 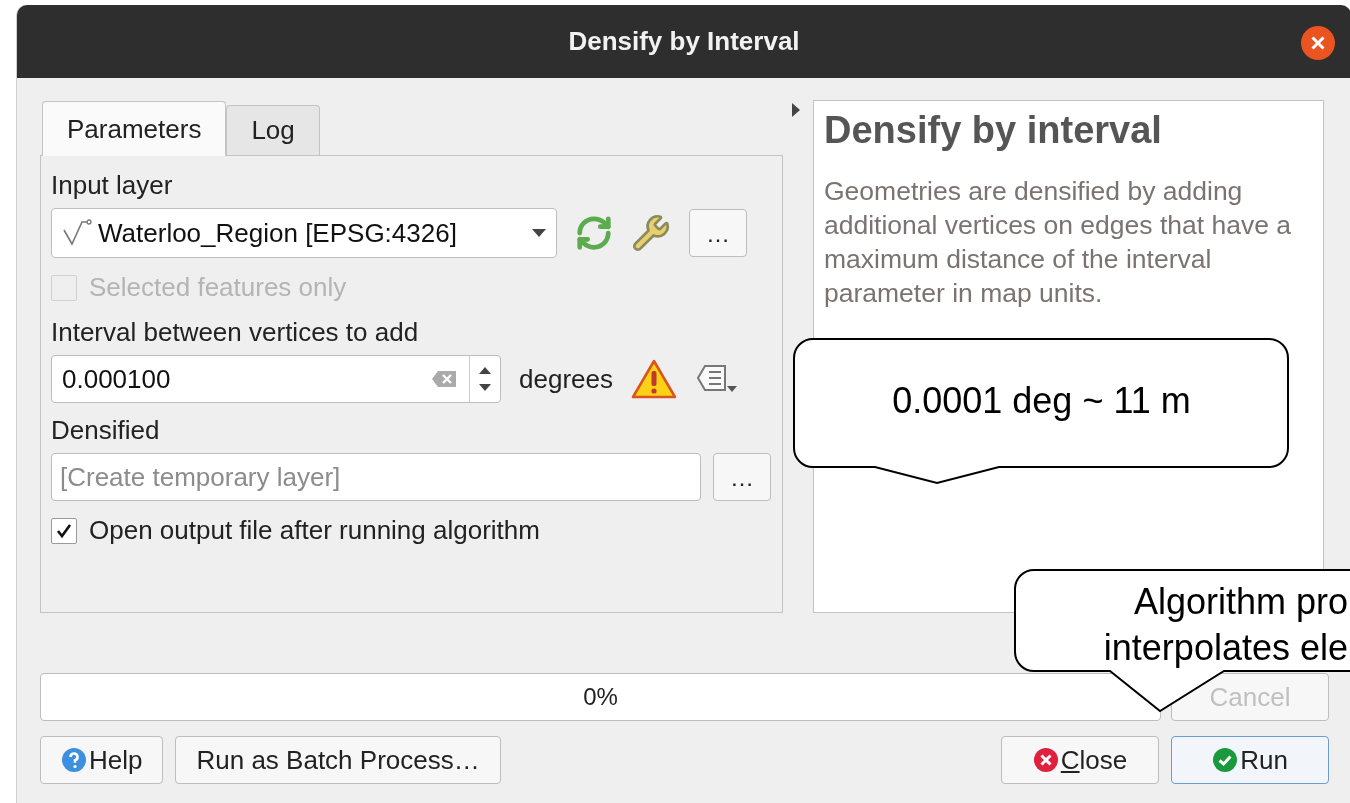 What do you see at coordinates (64, 530) in the screenshot?
I see `checkbox` at bounding box center [64, 530].